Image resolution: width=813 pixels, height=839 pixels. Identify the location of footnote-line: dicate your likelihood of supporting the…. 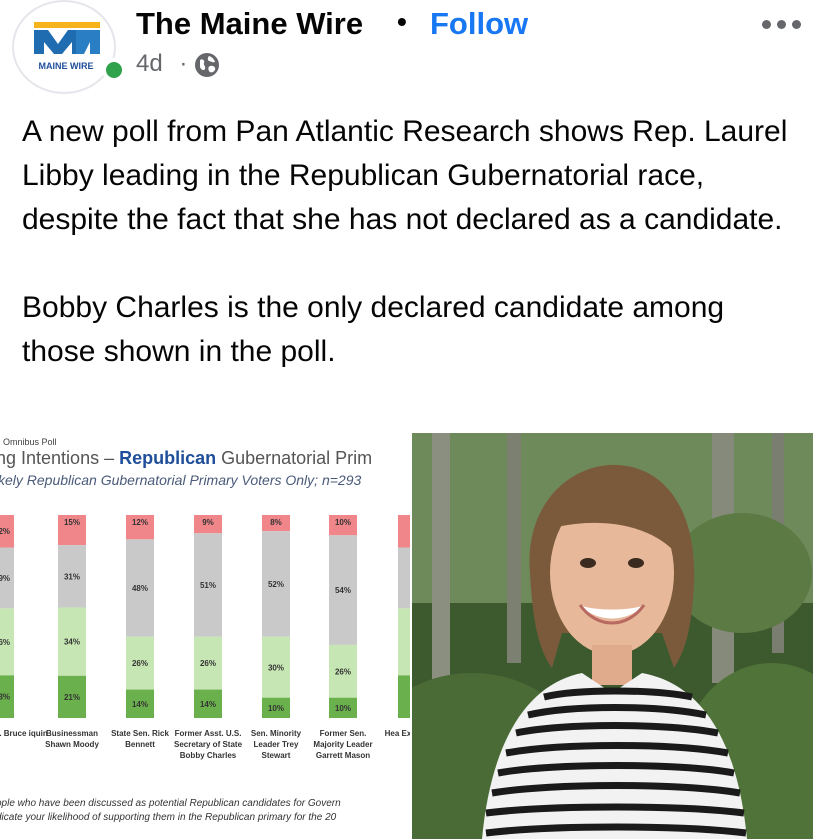
(168, 817).